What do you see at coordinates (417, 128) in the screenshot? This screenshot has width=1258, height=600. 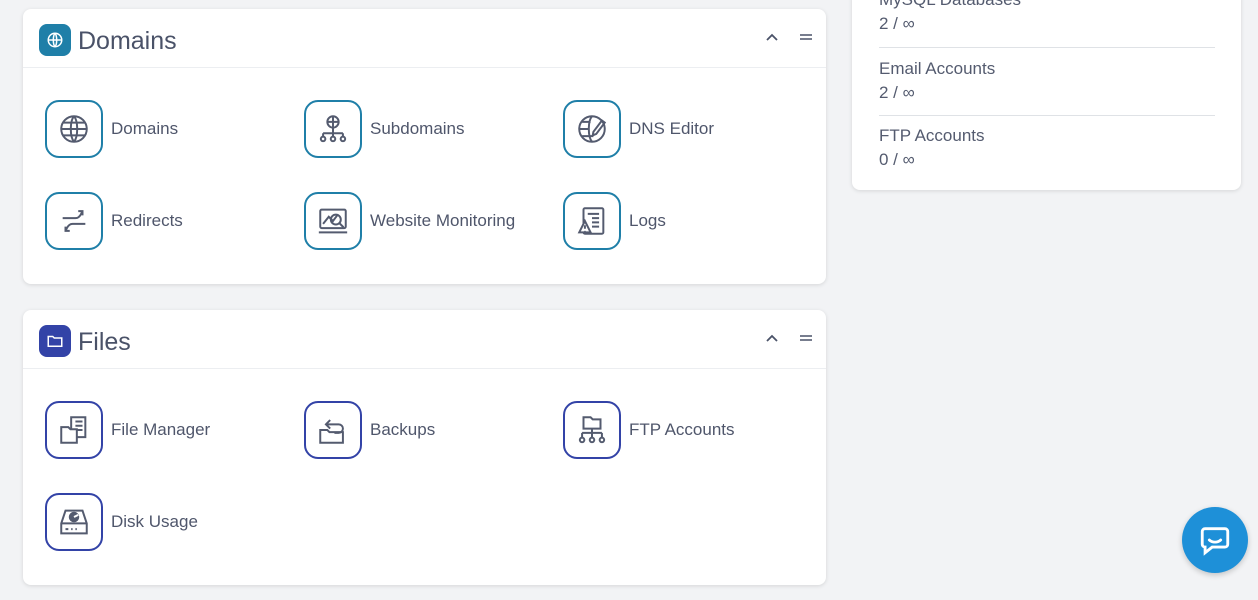 I see `tile-label: Subdomains` at bounding box center [417, 128].